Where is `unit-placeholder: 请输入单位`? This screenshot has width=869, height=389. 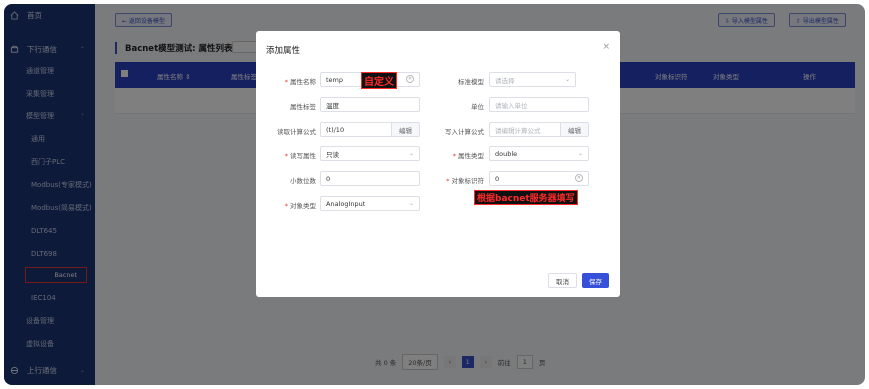
unit-placeholder: 请输入单位 is located at coordinates (511, 105).